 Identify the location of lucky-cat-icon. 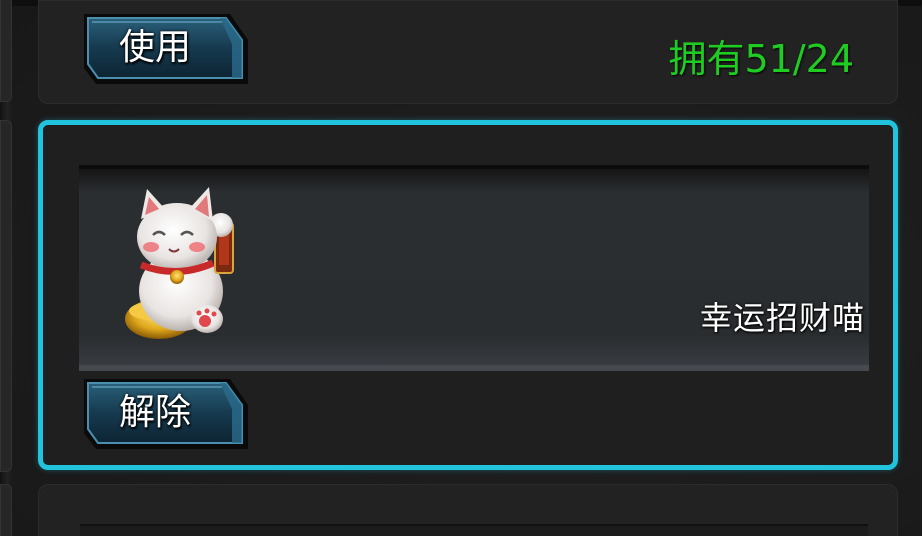
(179, 263).